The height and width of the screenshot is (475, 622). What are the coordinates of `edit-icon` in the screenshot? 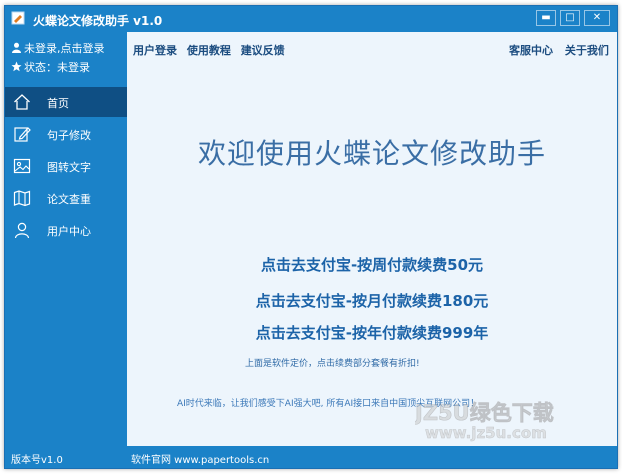 It's located at (22, 134).